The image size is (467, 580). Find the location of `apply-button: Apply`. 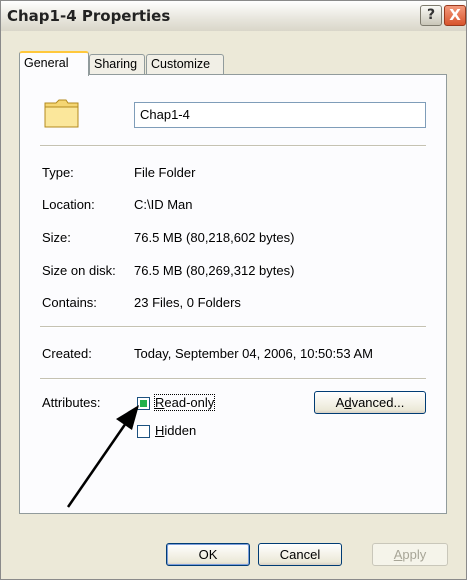

apply-button: Apply is located at coordinates (410, 554).